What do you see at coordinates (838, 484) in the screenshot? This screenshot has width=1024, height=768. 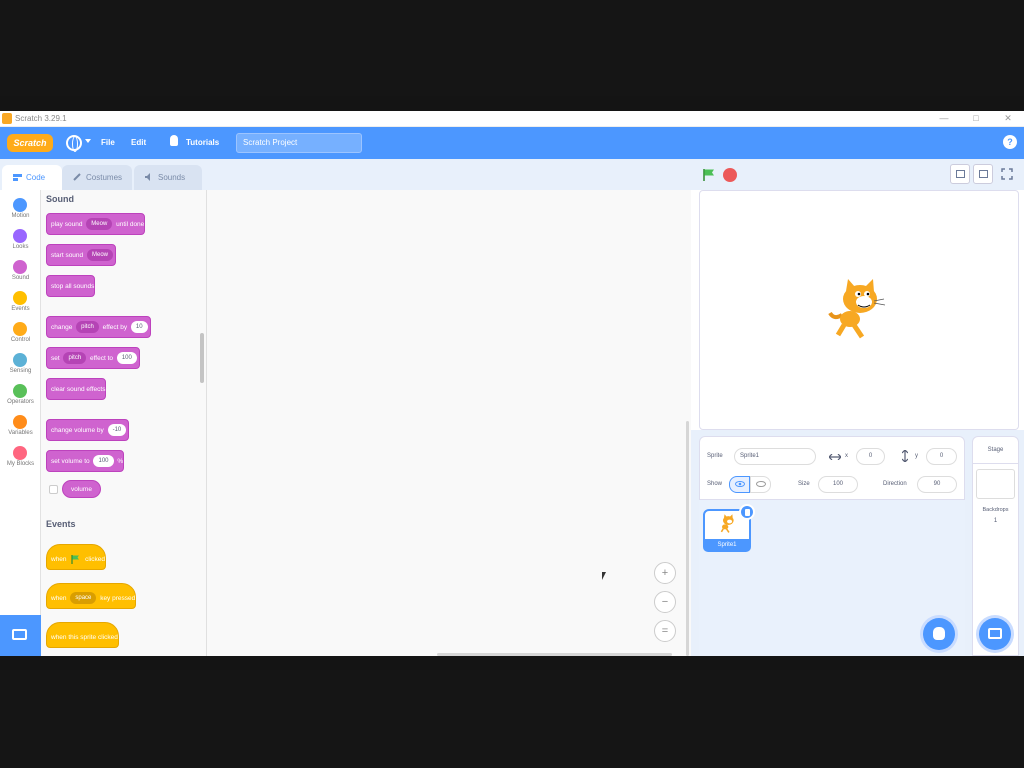 I see `size-input: 100` at bounding box center [838, 484].